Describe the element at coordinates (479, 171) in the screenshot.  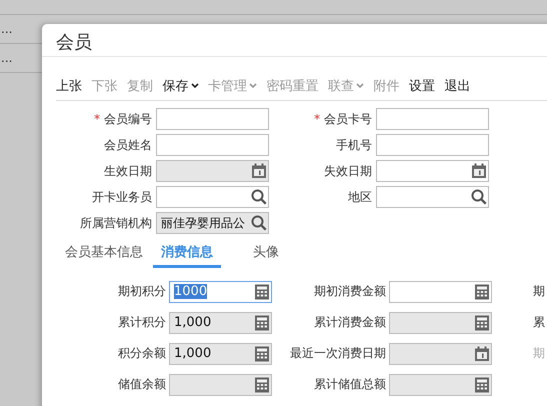
I see `calendar-icon` at that location.